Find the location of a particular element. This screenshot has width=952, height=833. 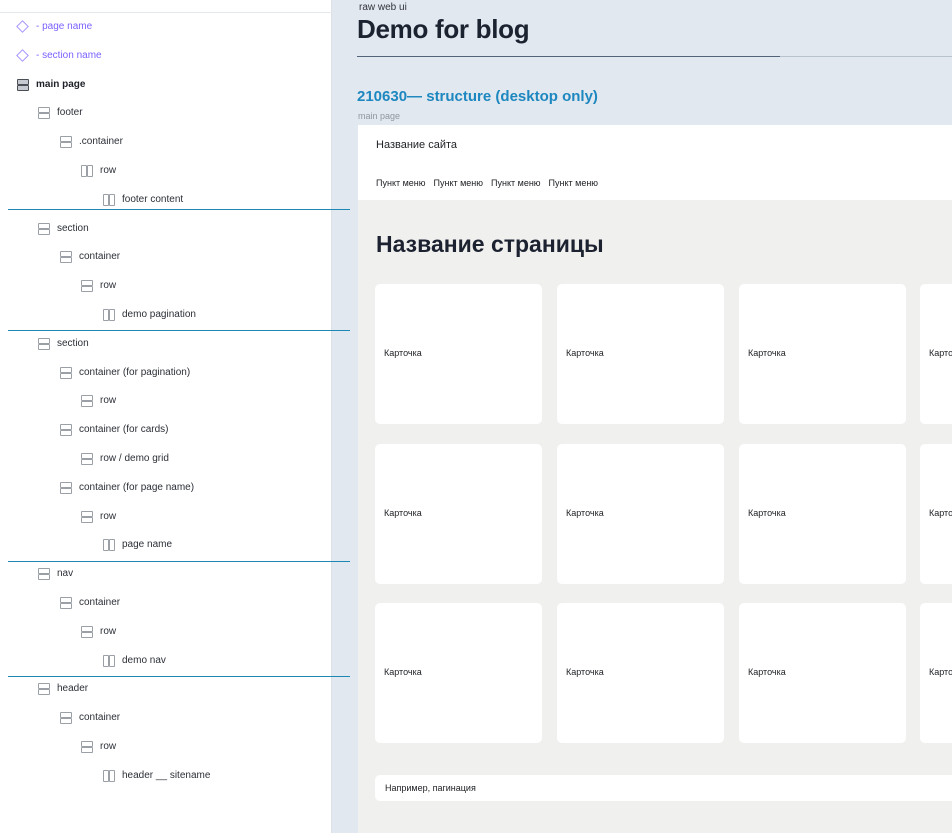

layer-demo-nav: demo nav is located at coordinates (134, 660).